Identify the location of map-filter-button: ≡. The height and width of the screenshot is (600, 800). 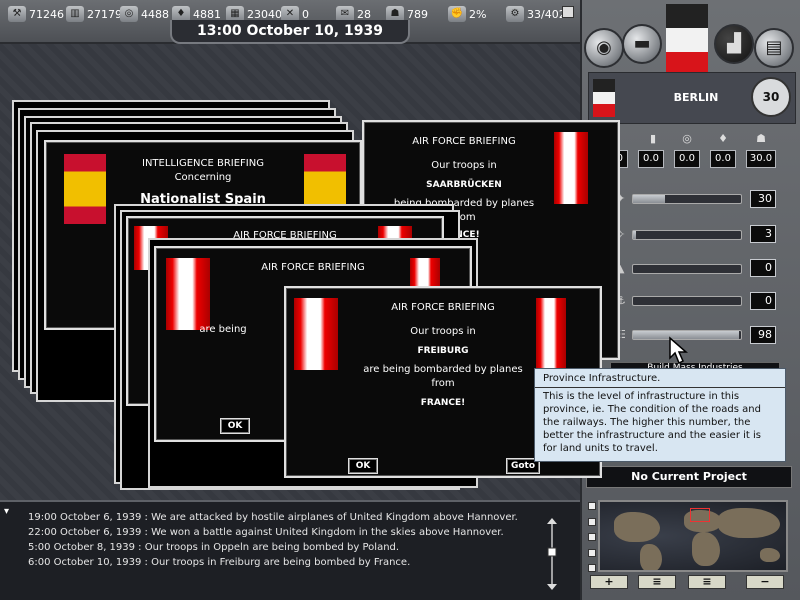
(707, 582).